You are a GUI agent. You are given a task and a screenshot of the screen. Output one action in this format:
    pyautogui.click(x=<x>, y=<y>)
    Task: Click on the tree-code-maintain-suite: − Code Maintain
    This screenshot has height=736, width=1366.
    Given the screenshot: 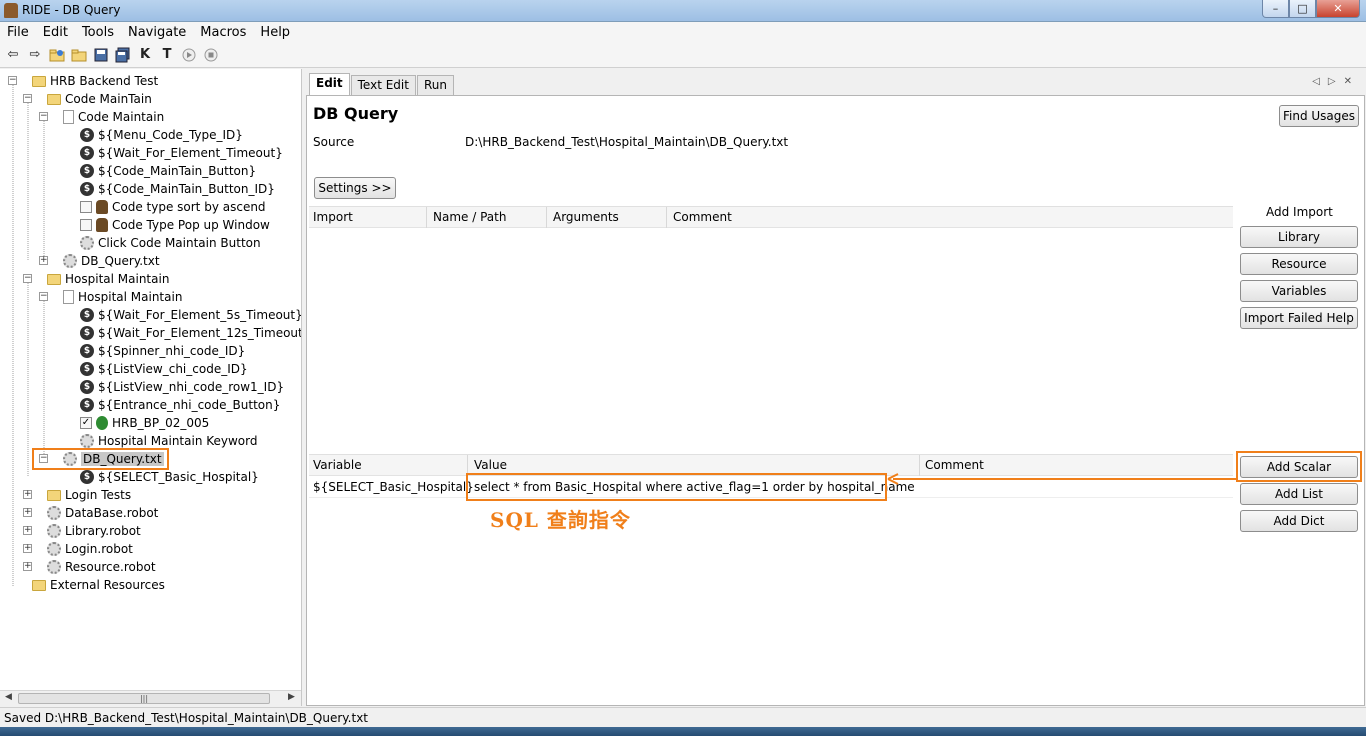 What is the action you would take?
    pyautogui.click(x=101, y=117)
    